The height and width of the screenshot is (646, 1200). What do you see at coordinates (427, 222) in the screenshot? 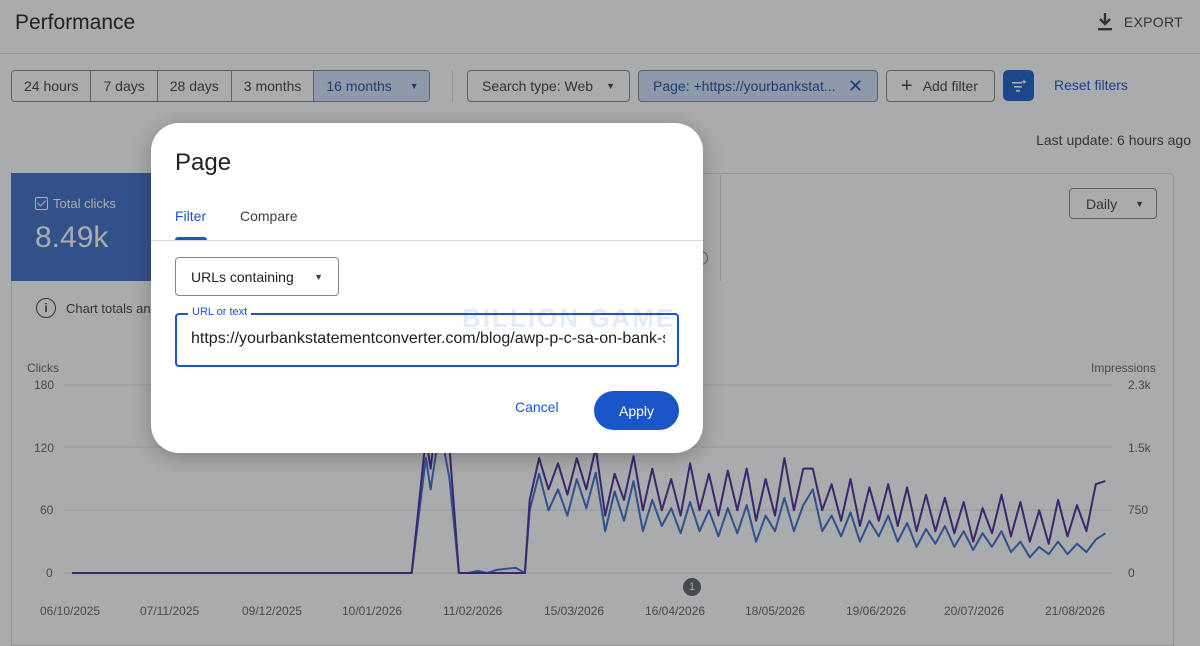
I see `dialog-tabs: Filter Compare` at bounding box center [427, 222].